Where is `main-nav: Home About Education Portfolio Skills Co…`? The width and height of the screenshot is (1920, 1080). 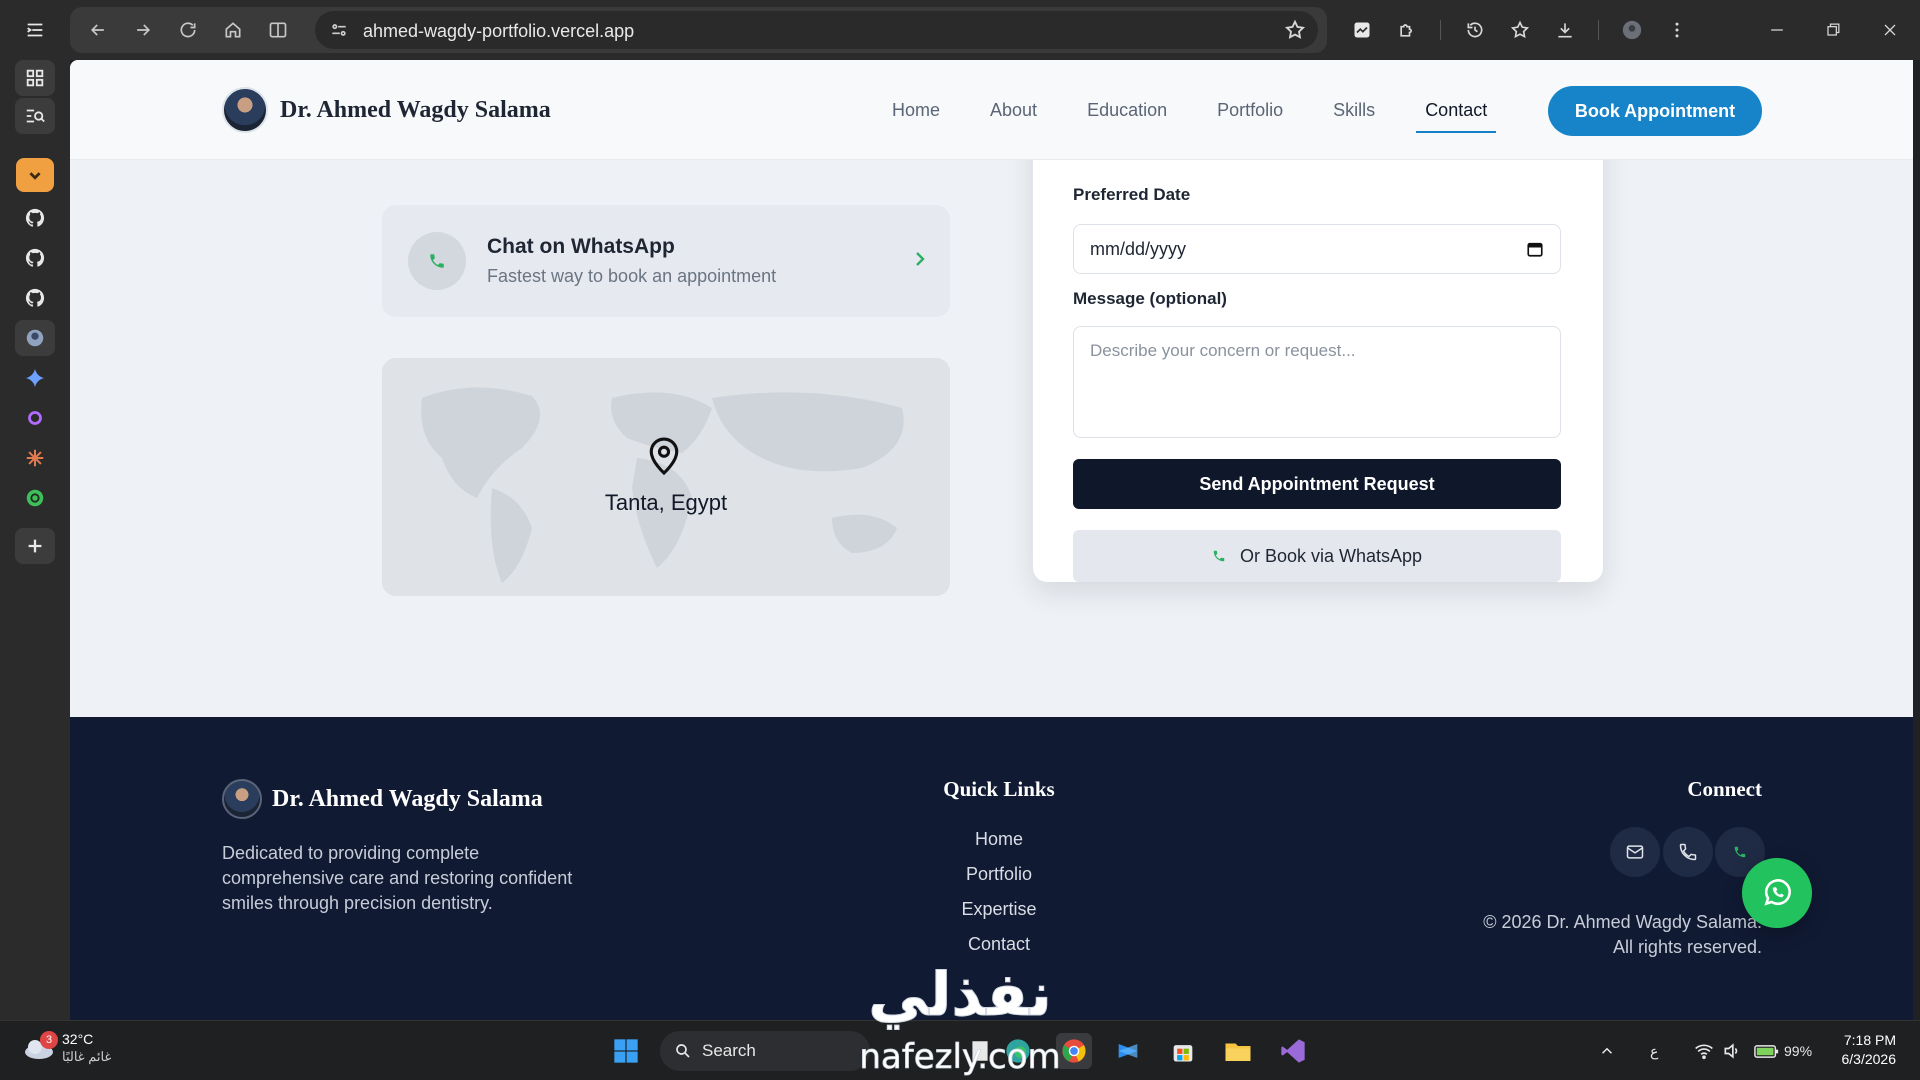 main-nav: Home About Education Portfolio Skills Co… is located at coordinates (1214, 110).